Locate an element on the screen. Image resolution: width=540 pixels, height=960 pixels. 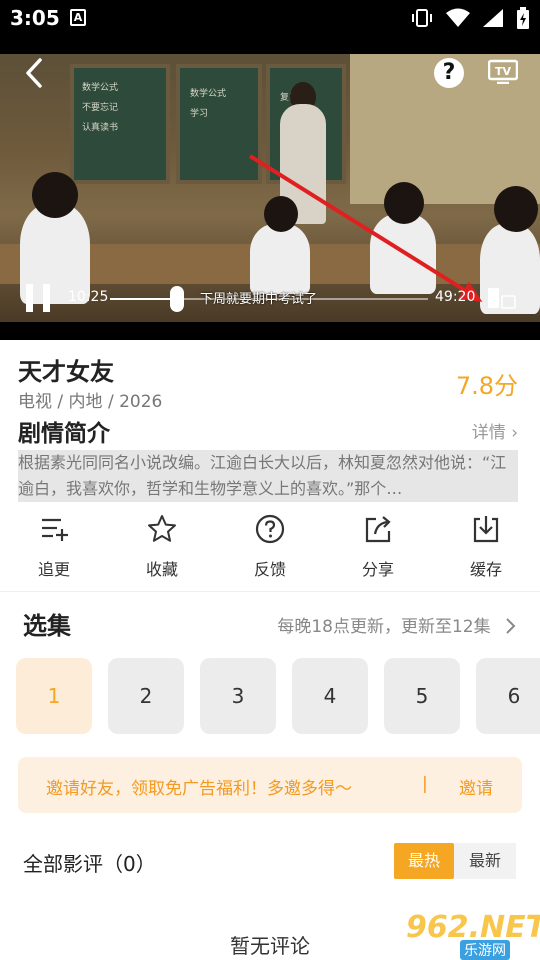
share-label: 分享 is located at coordinates (377, 569).